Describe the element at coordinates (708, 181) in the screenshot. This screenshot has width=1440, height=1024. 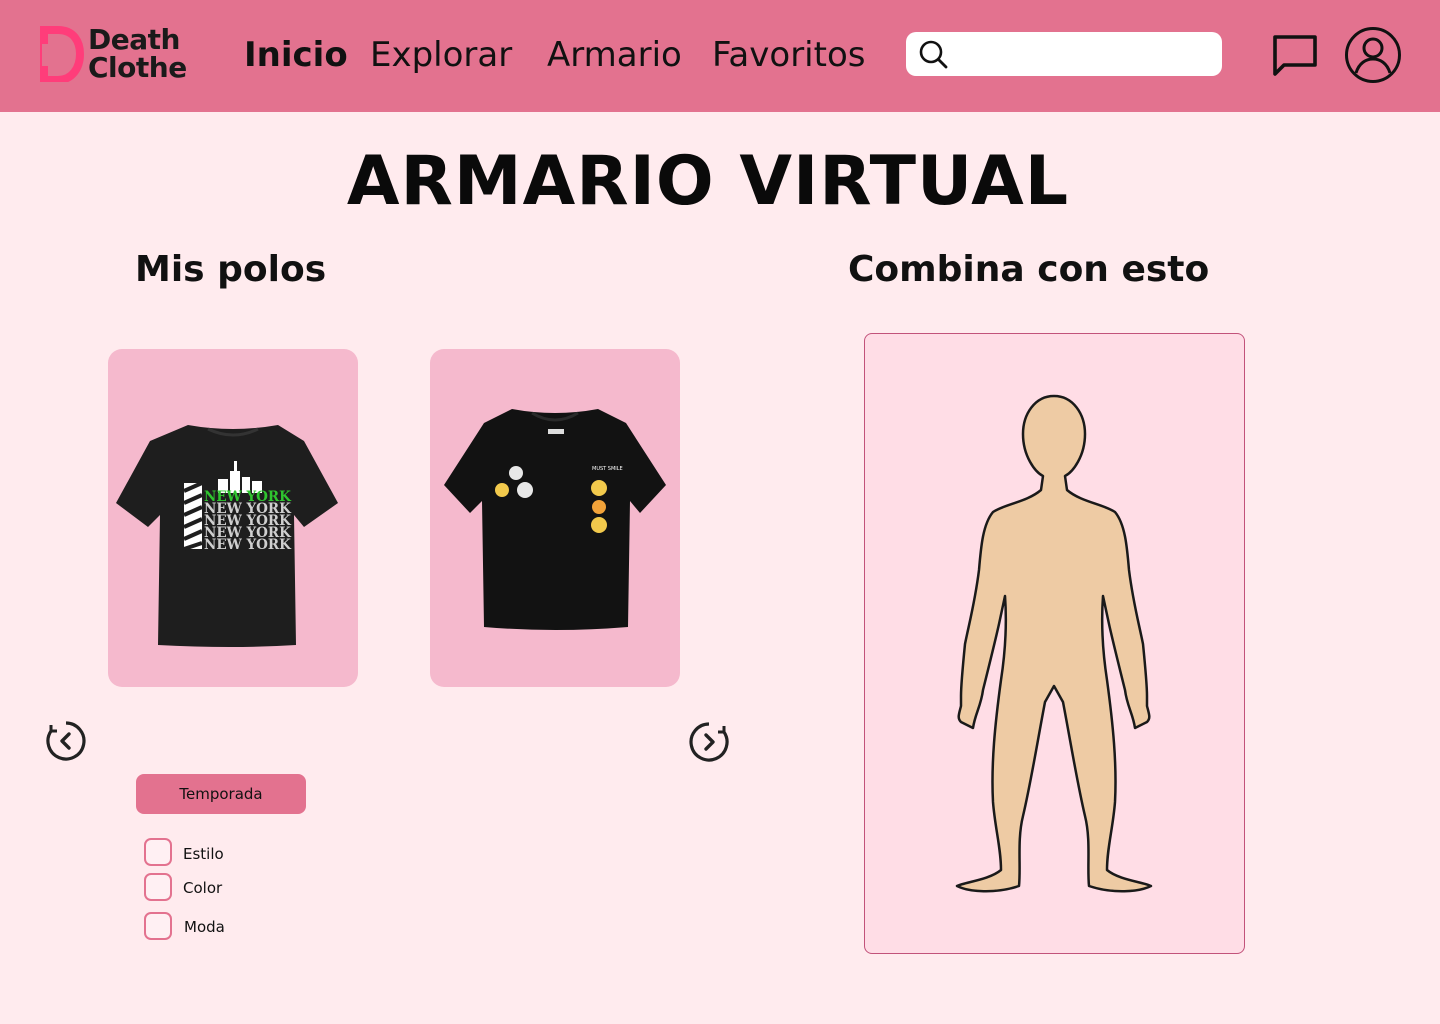
I see `page-title: ARMARIO VIRTUAL` at that location.